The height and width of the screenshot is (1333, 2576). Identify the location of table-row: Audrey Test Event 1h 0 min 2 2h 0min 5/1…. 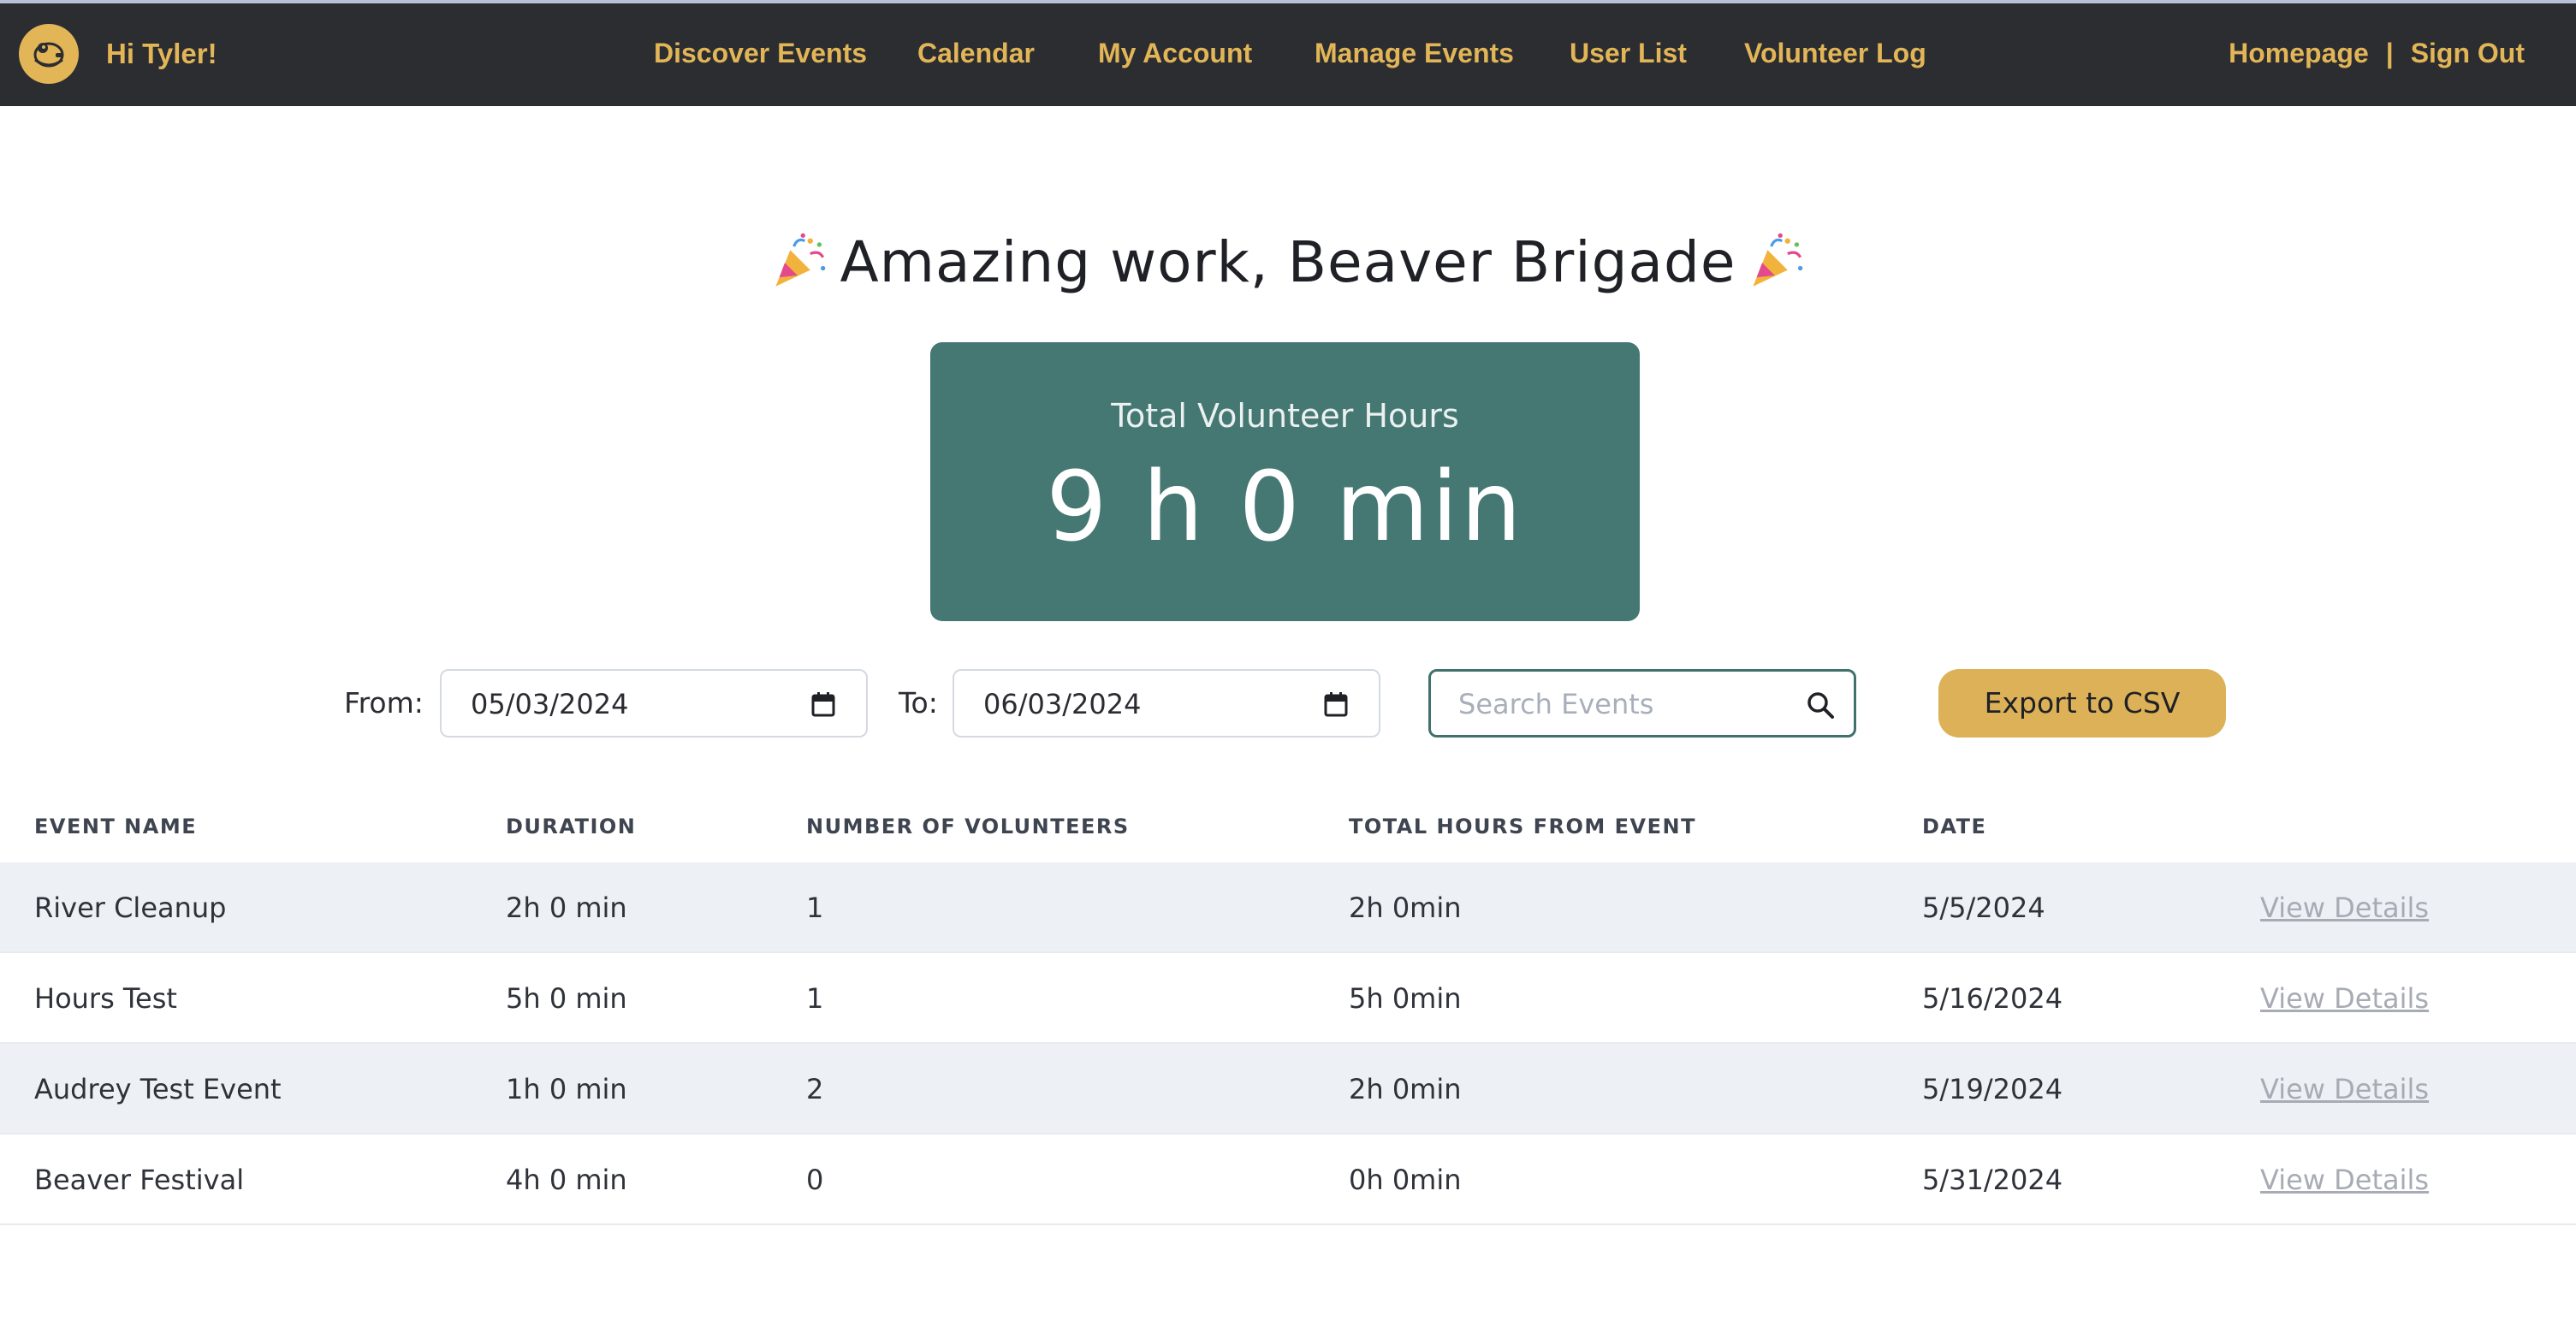
(1288, 1089).